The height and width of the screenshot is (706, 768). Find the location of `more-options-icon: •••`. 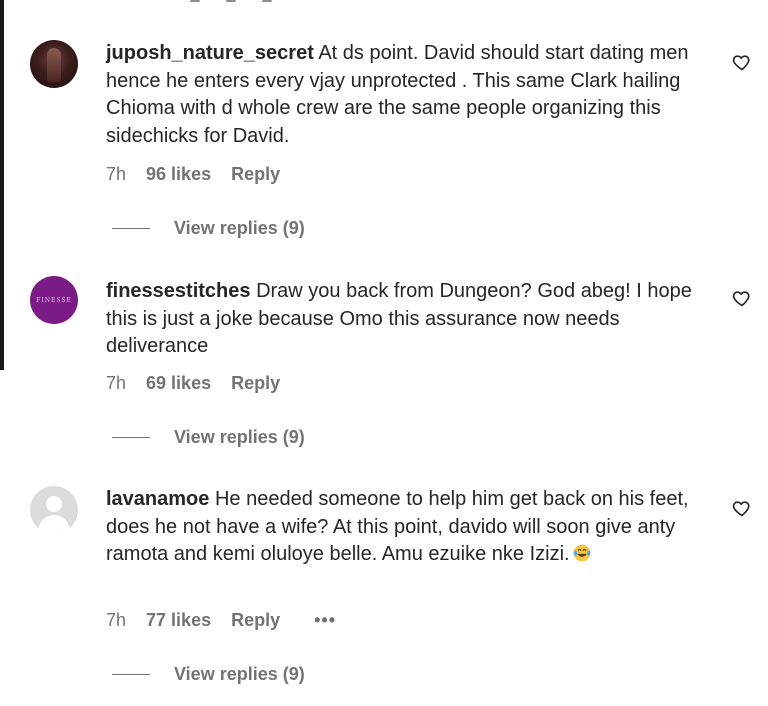

more-options-icon: ••• is located at coordinates (325, 620).